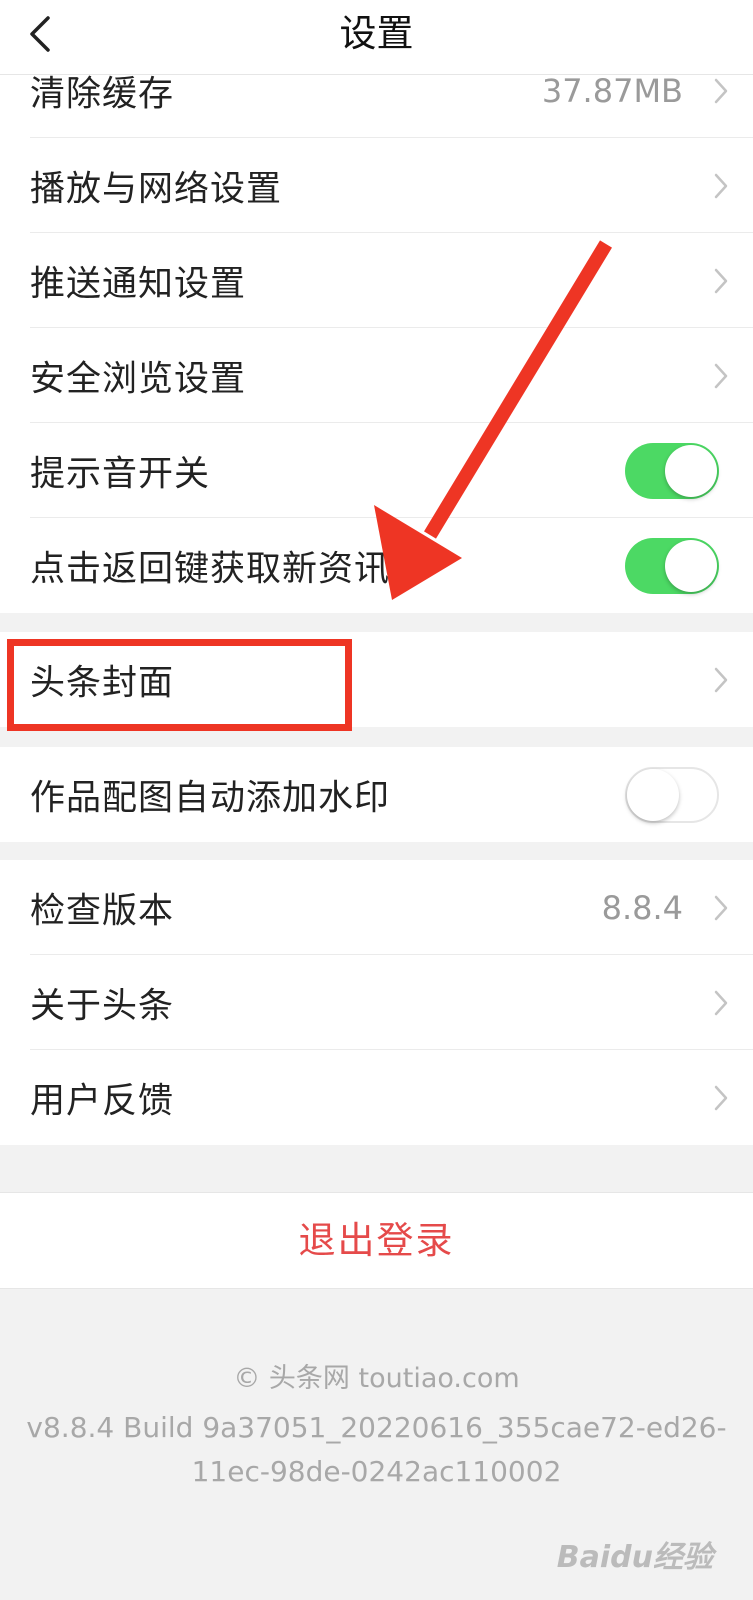  Describe the element at coordinates (612, 90) in the screenshot. I see `cache-size-value: 37.87MB` at that location.